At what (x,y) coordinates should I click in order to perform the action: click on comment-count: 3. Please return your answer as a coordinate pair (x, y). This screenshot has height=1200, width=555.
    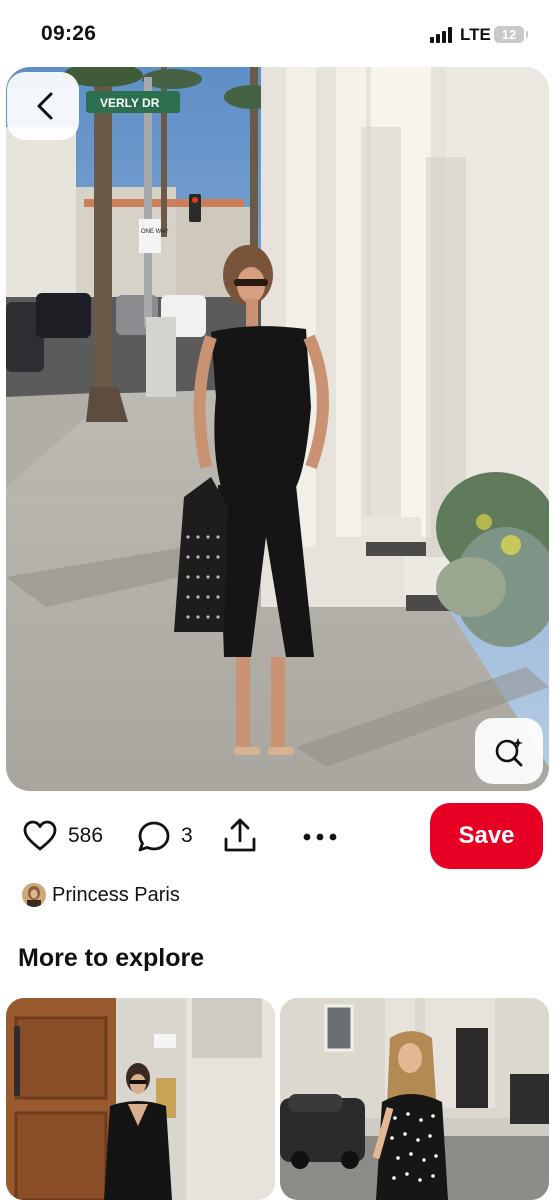
    Looking at the image, I should click on (187, 835).